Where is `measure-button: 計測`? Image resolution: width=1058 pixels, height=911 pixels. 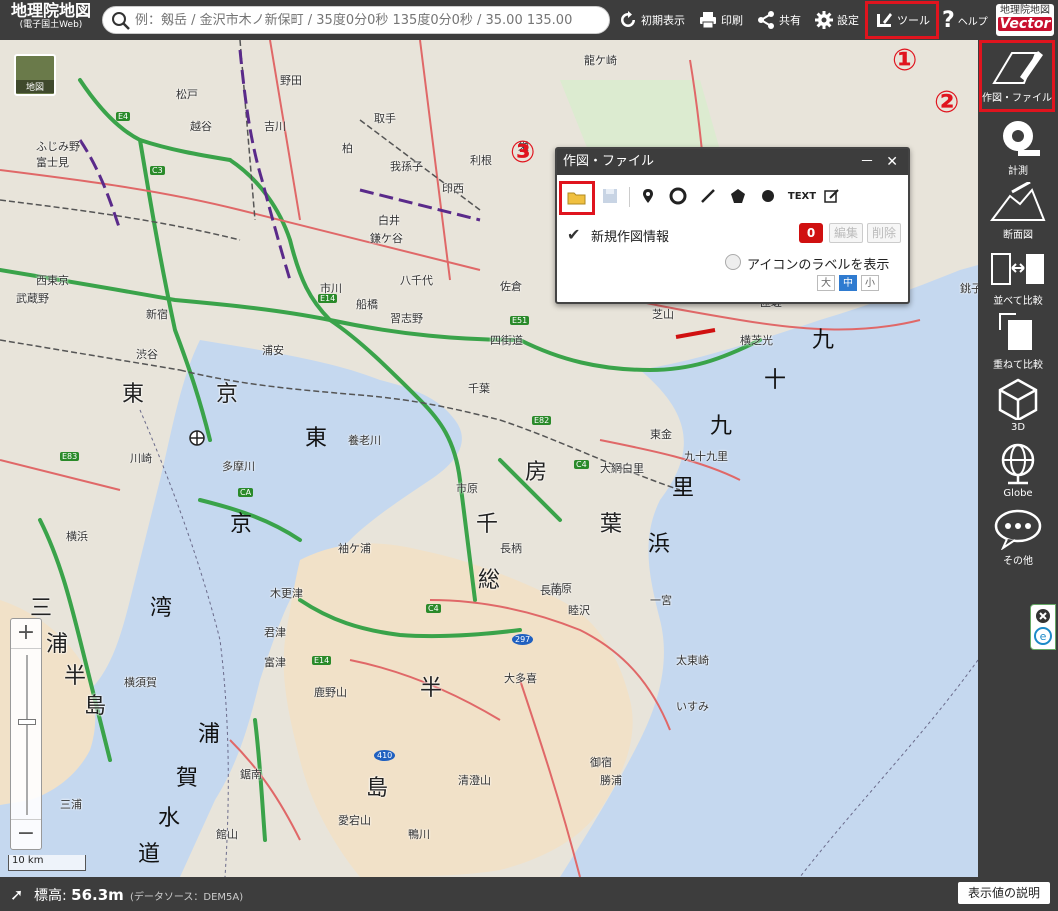
measure-button: 計測 is located at coordinates (1018, 146).